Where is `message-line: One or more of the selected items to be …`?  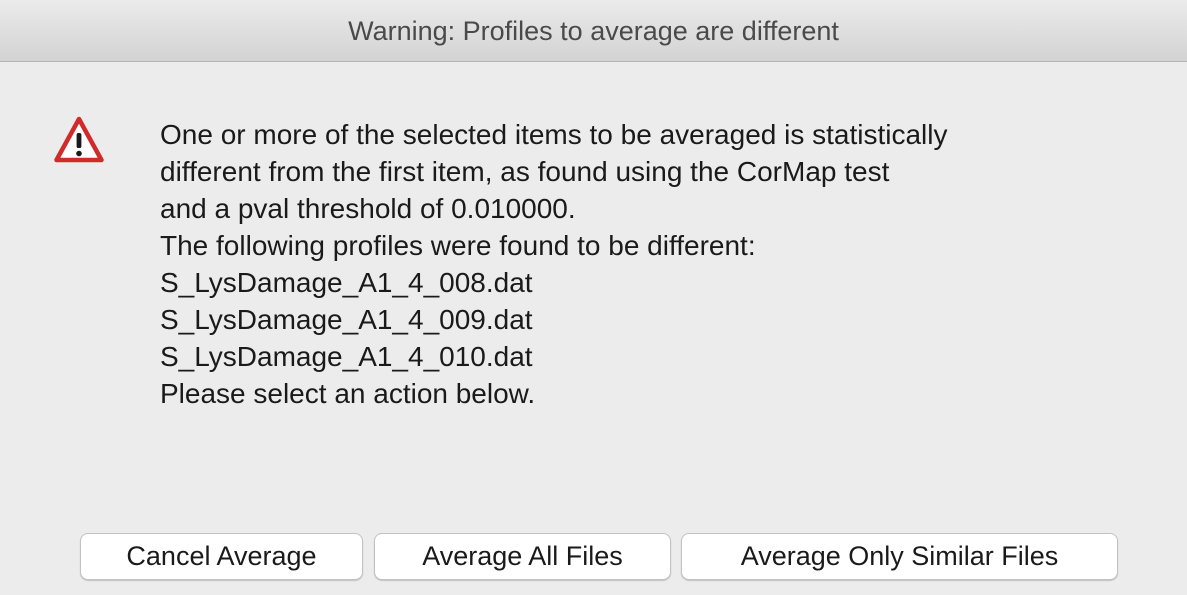 message-line: One or more of the selected items to be … is located at coordinates (554, 134).